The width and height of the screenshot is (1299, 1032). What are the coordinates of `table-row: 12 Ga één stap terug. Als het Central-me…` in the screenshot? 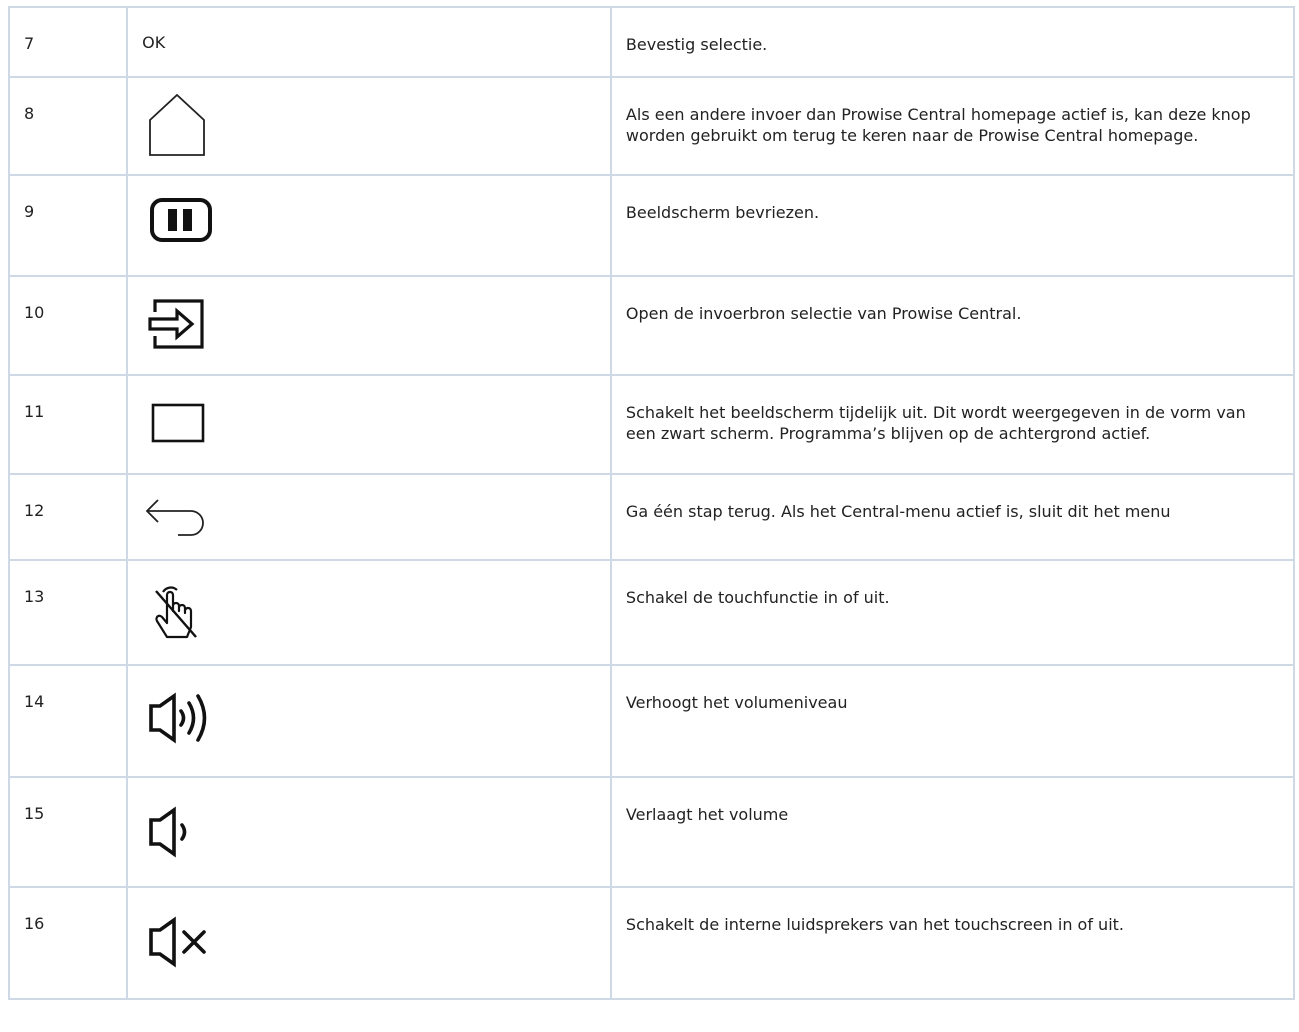 It's located at (651, 517).